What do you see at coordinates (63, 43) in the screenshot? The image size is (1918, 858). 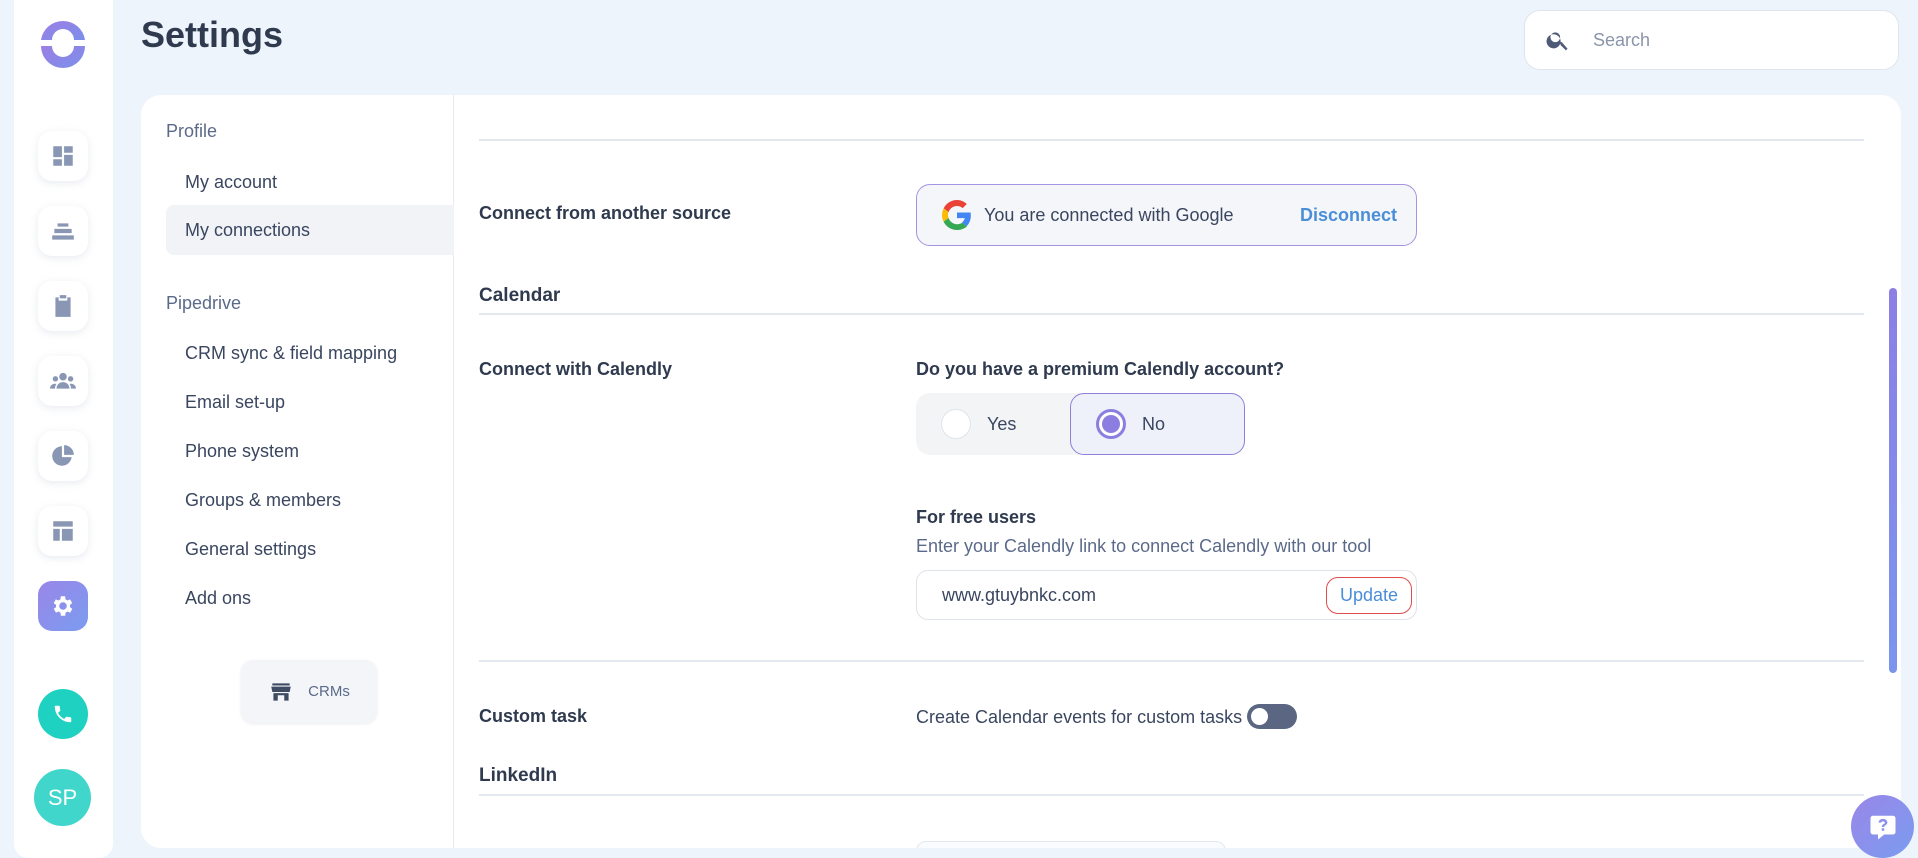 I see `app-logo` at bounding box center [63, 43].